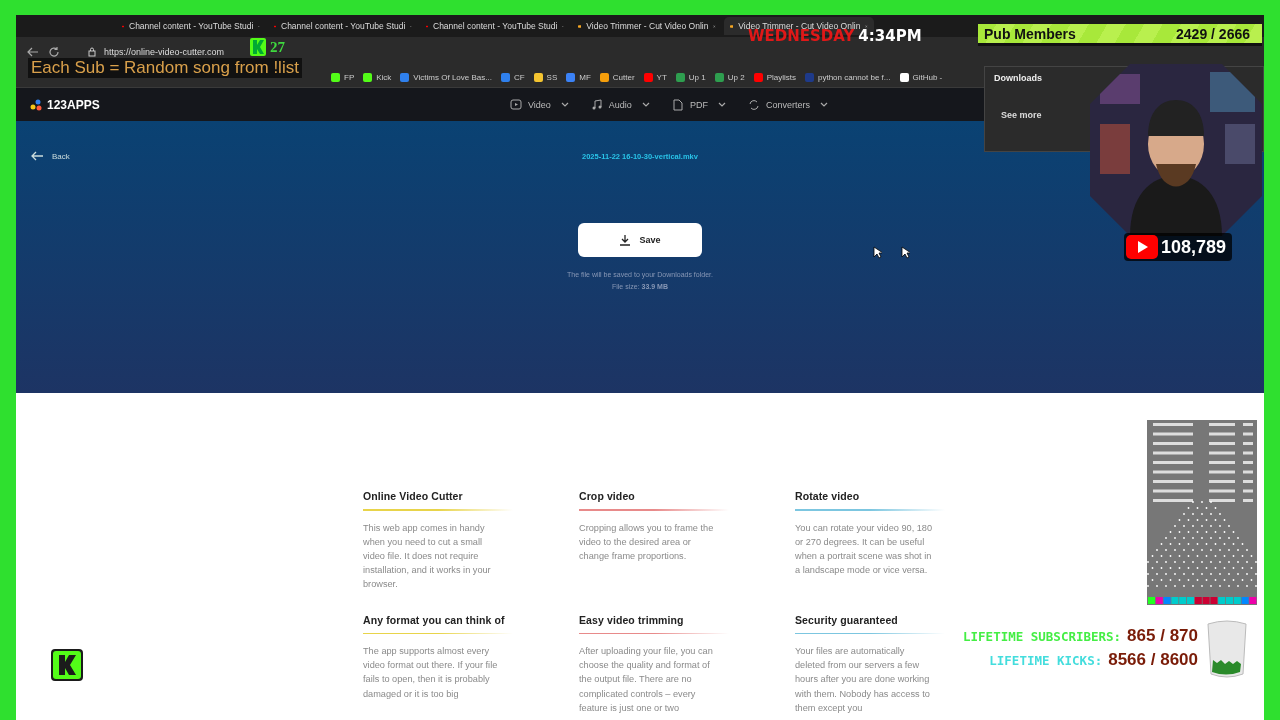  I want to click on nav-menu: PDF, so click(698, 104).